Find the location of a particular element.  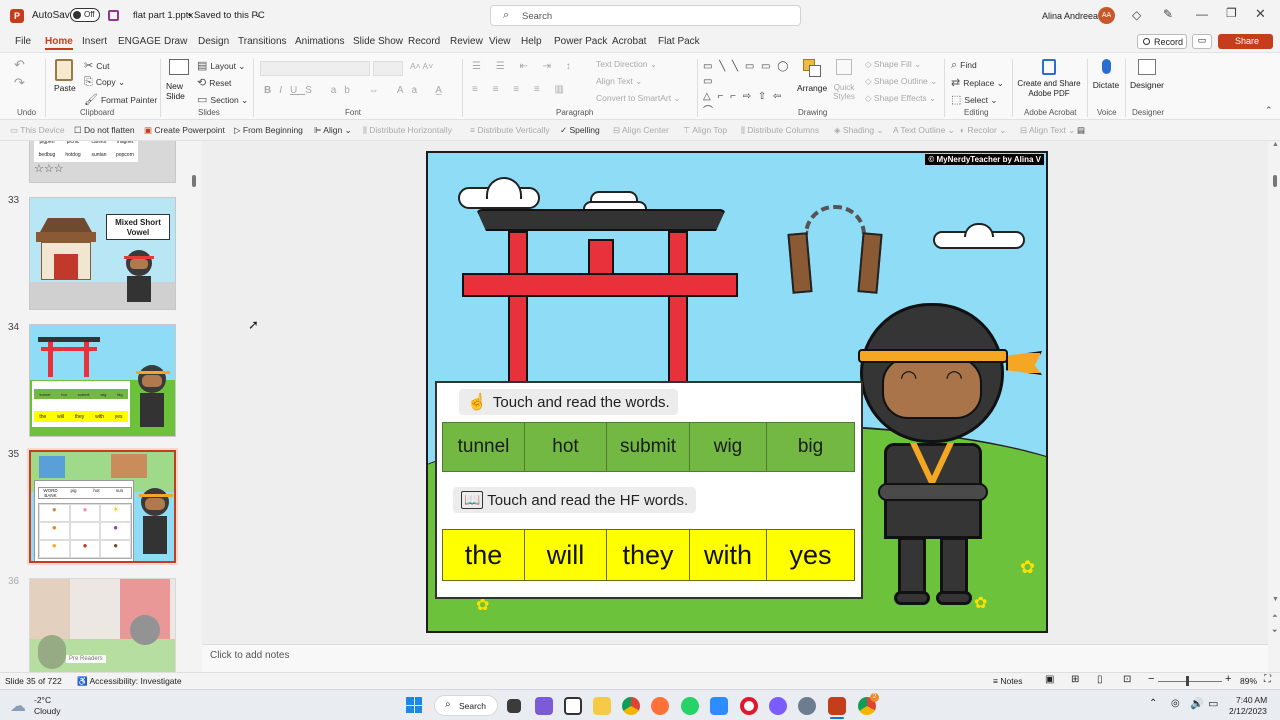

tab-flat-pack: Flat Pack is located at coordinates (679, 41).